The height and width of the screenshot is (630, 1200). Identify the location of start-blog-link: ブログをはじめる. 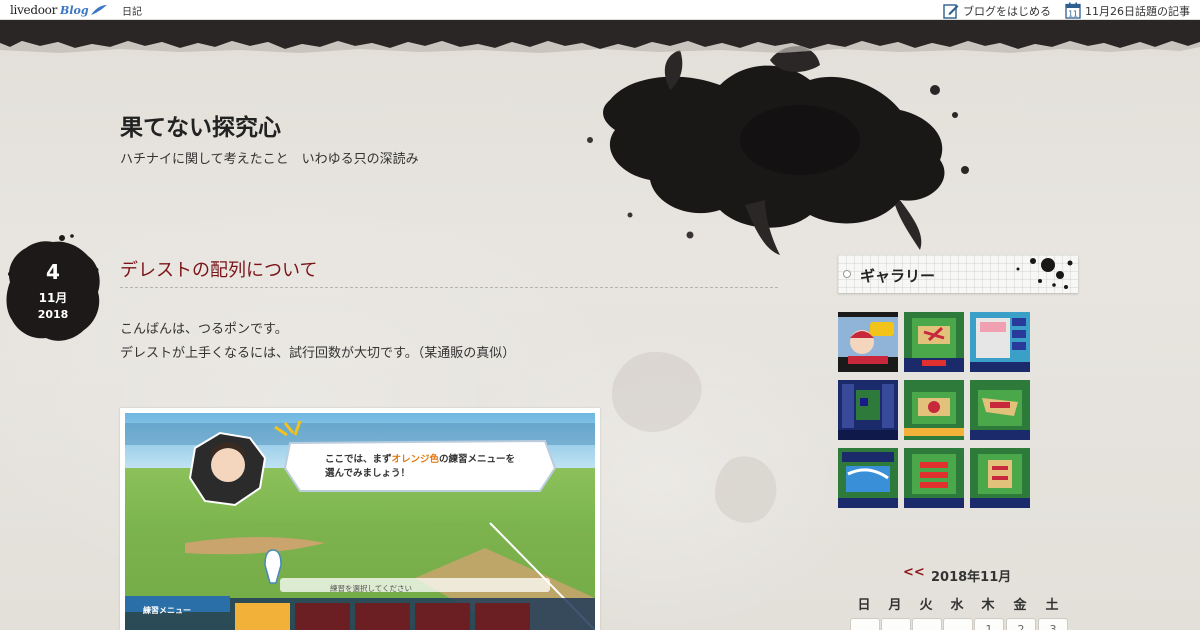
(997, 11).